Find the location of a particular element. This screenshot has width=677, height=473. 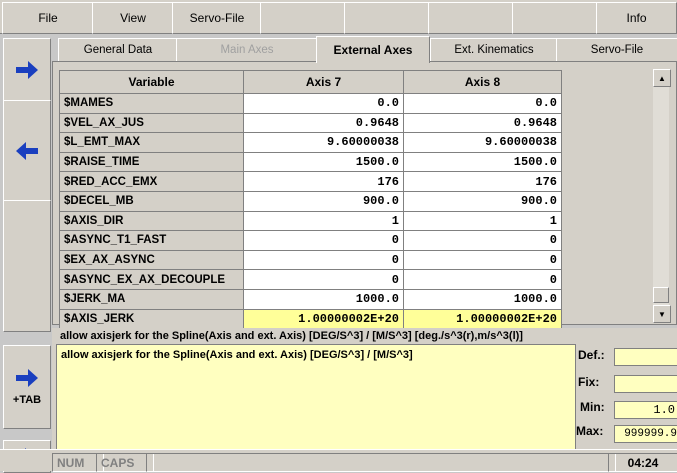

axis-8-value: 900.0 is located at coordinates (482, 201).